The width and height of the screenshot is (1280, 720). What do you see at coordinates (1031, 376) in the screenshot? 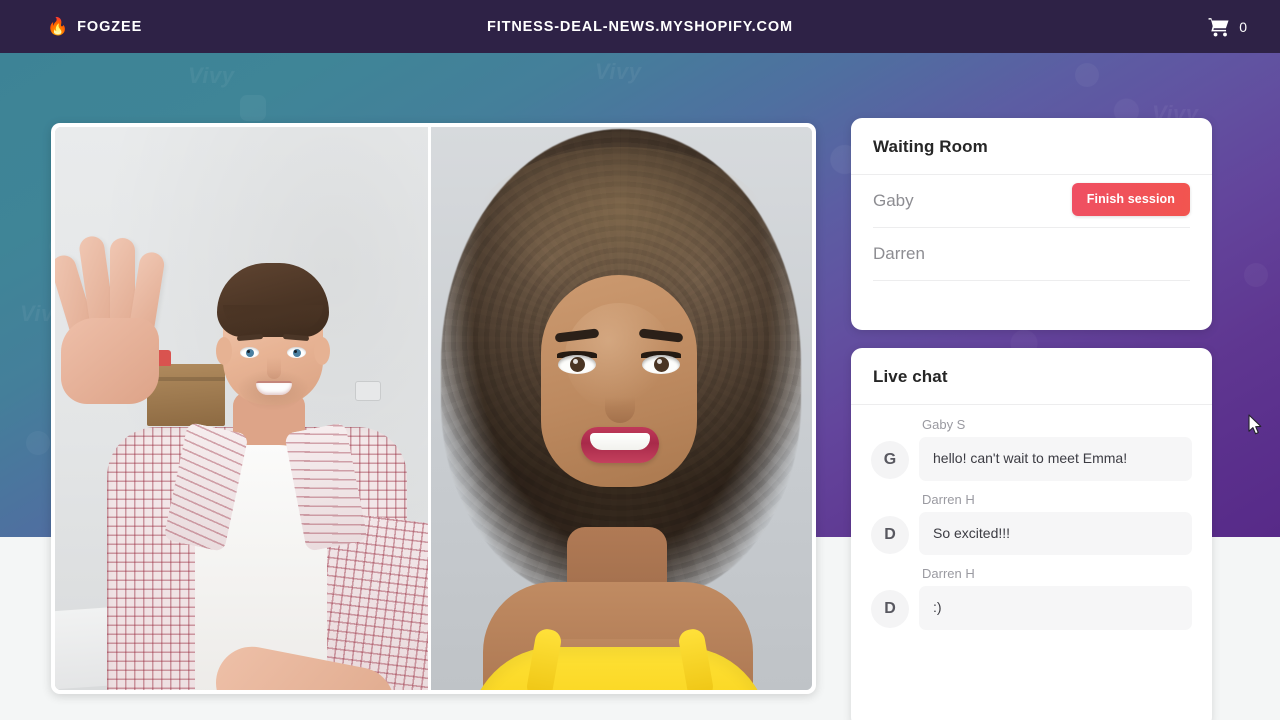
I see `live-chat-header: Live chat` at bounding box center [1031, 376].